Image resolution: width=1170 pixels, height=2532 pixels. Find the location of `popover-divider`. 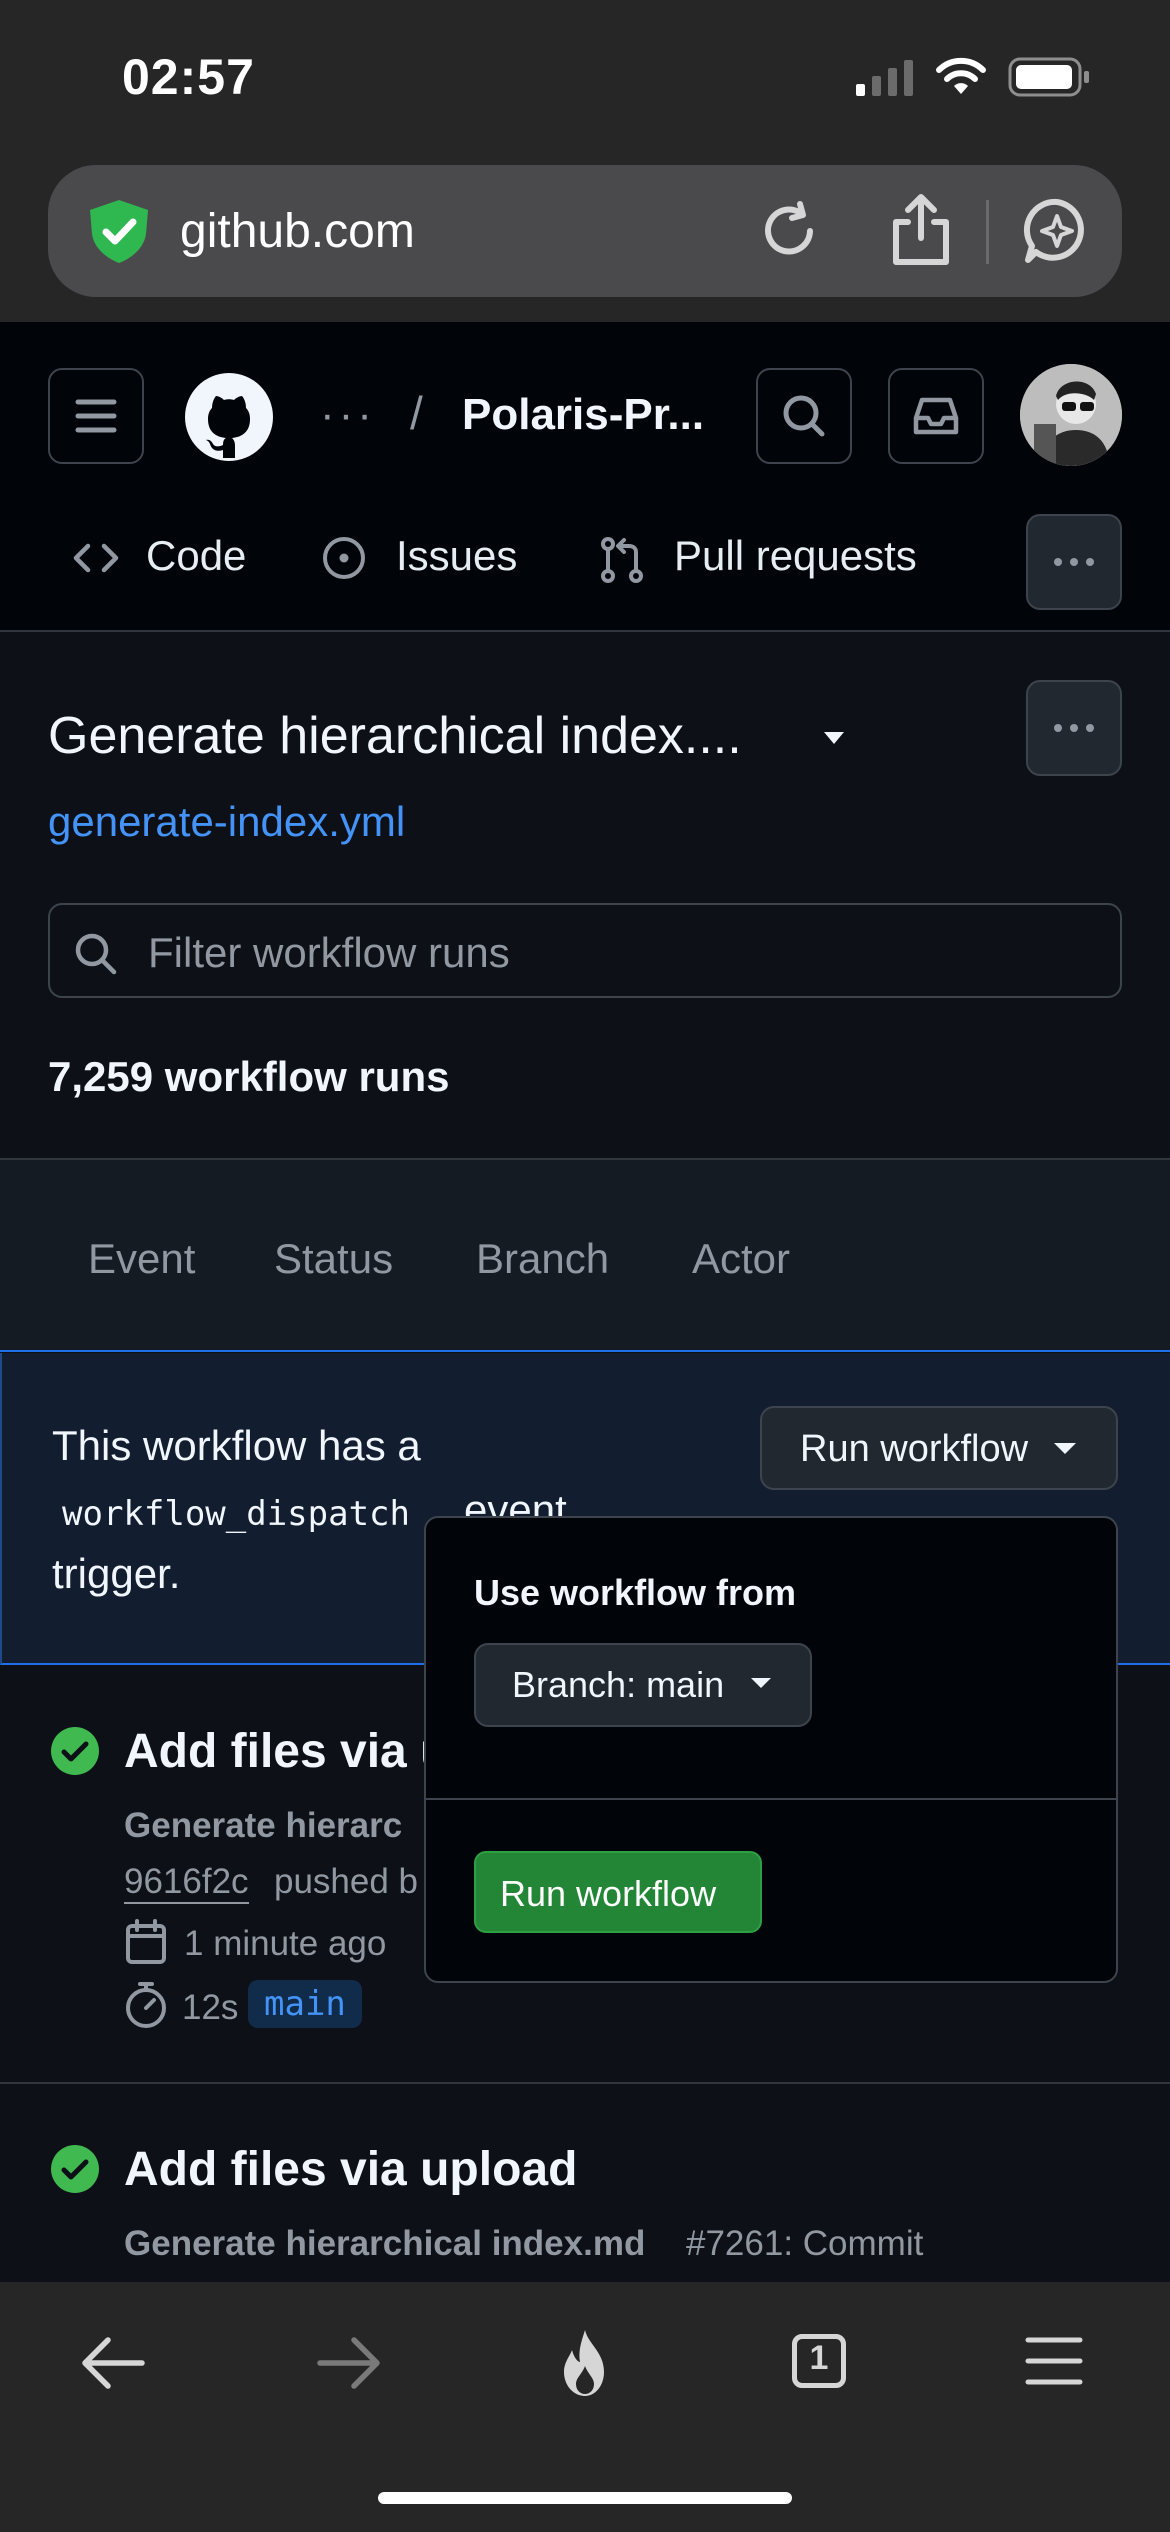

popover-divider is located at coordinates (771, 1799).